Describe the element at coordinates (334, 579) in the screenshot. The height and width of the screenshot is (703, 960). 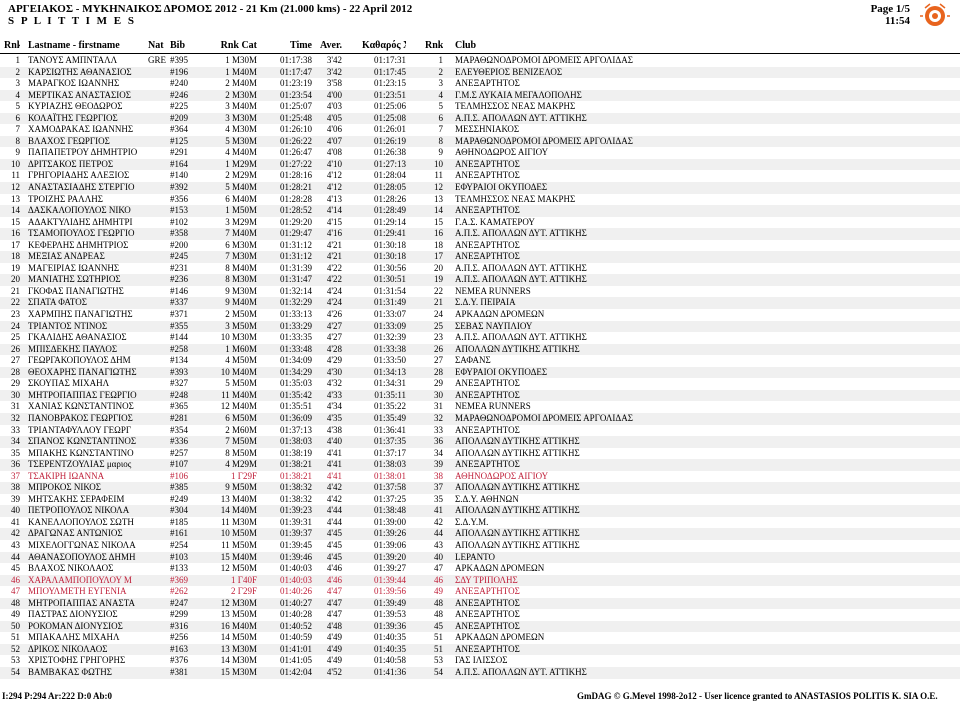
I see `cell-aver: 4'46` at that location.